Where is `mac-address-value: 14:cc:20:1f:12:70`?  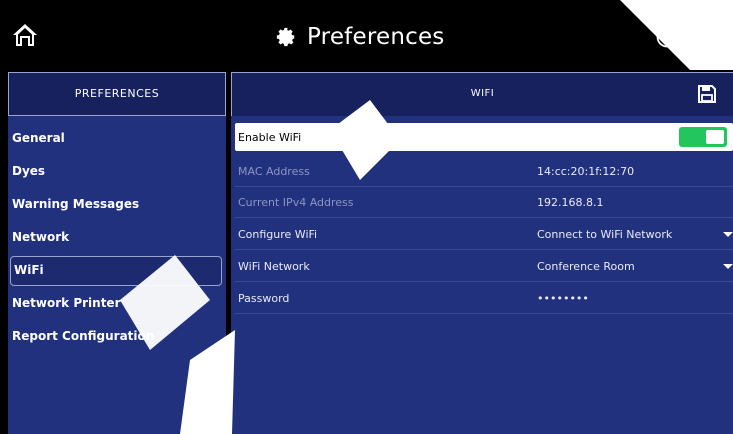
mac-address-value: 14:cc:20:1f:12:70 is located at coordinates (586, 171).